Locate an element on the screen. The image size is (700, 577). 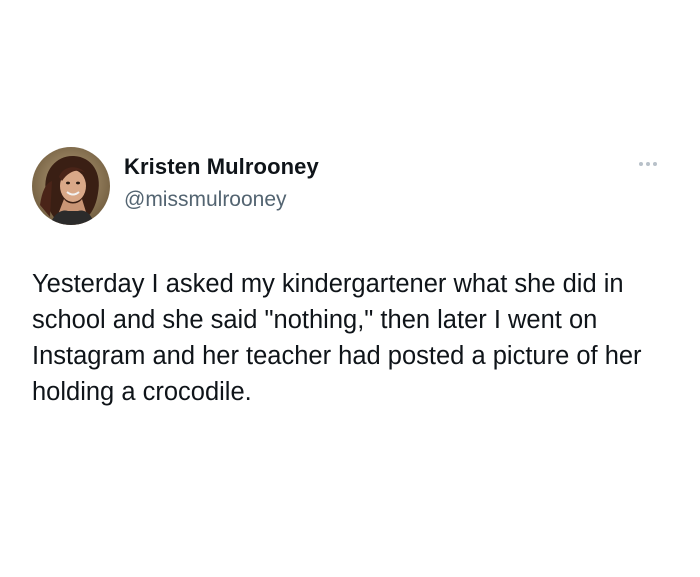
avatar is located at coordinates (71, 186).